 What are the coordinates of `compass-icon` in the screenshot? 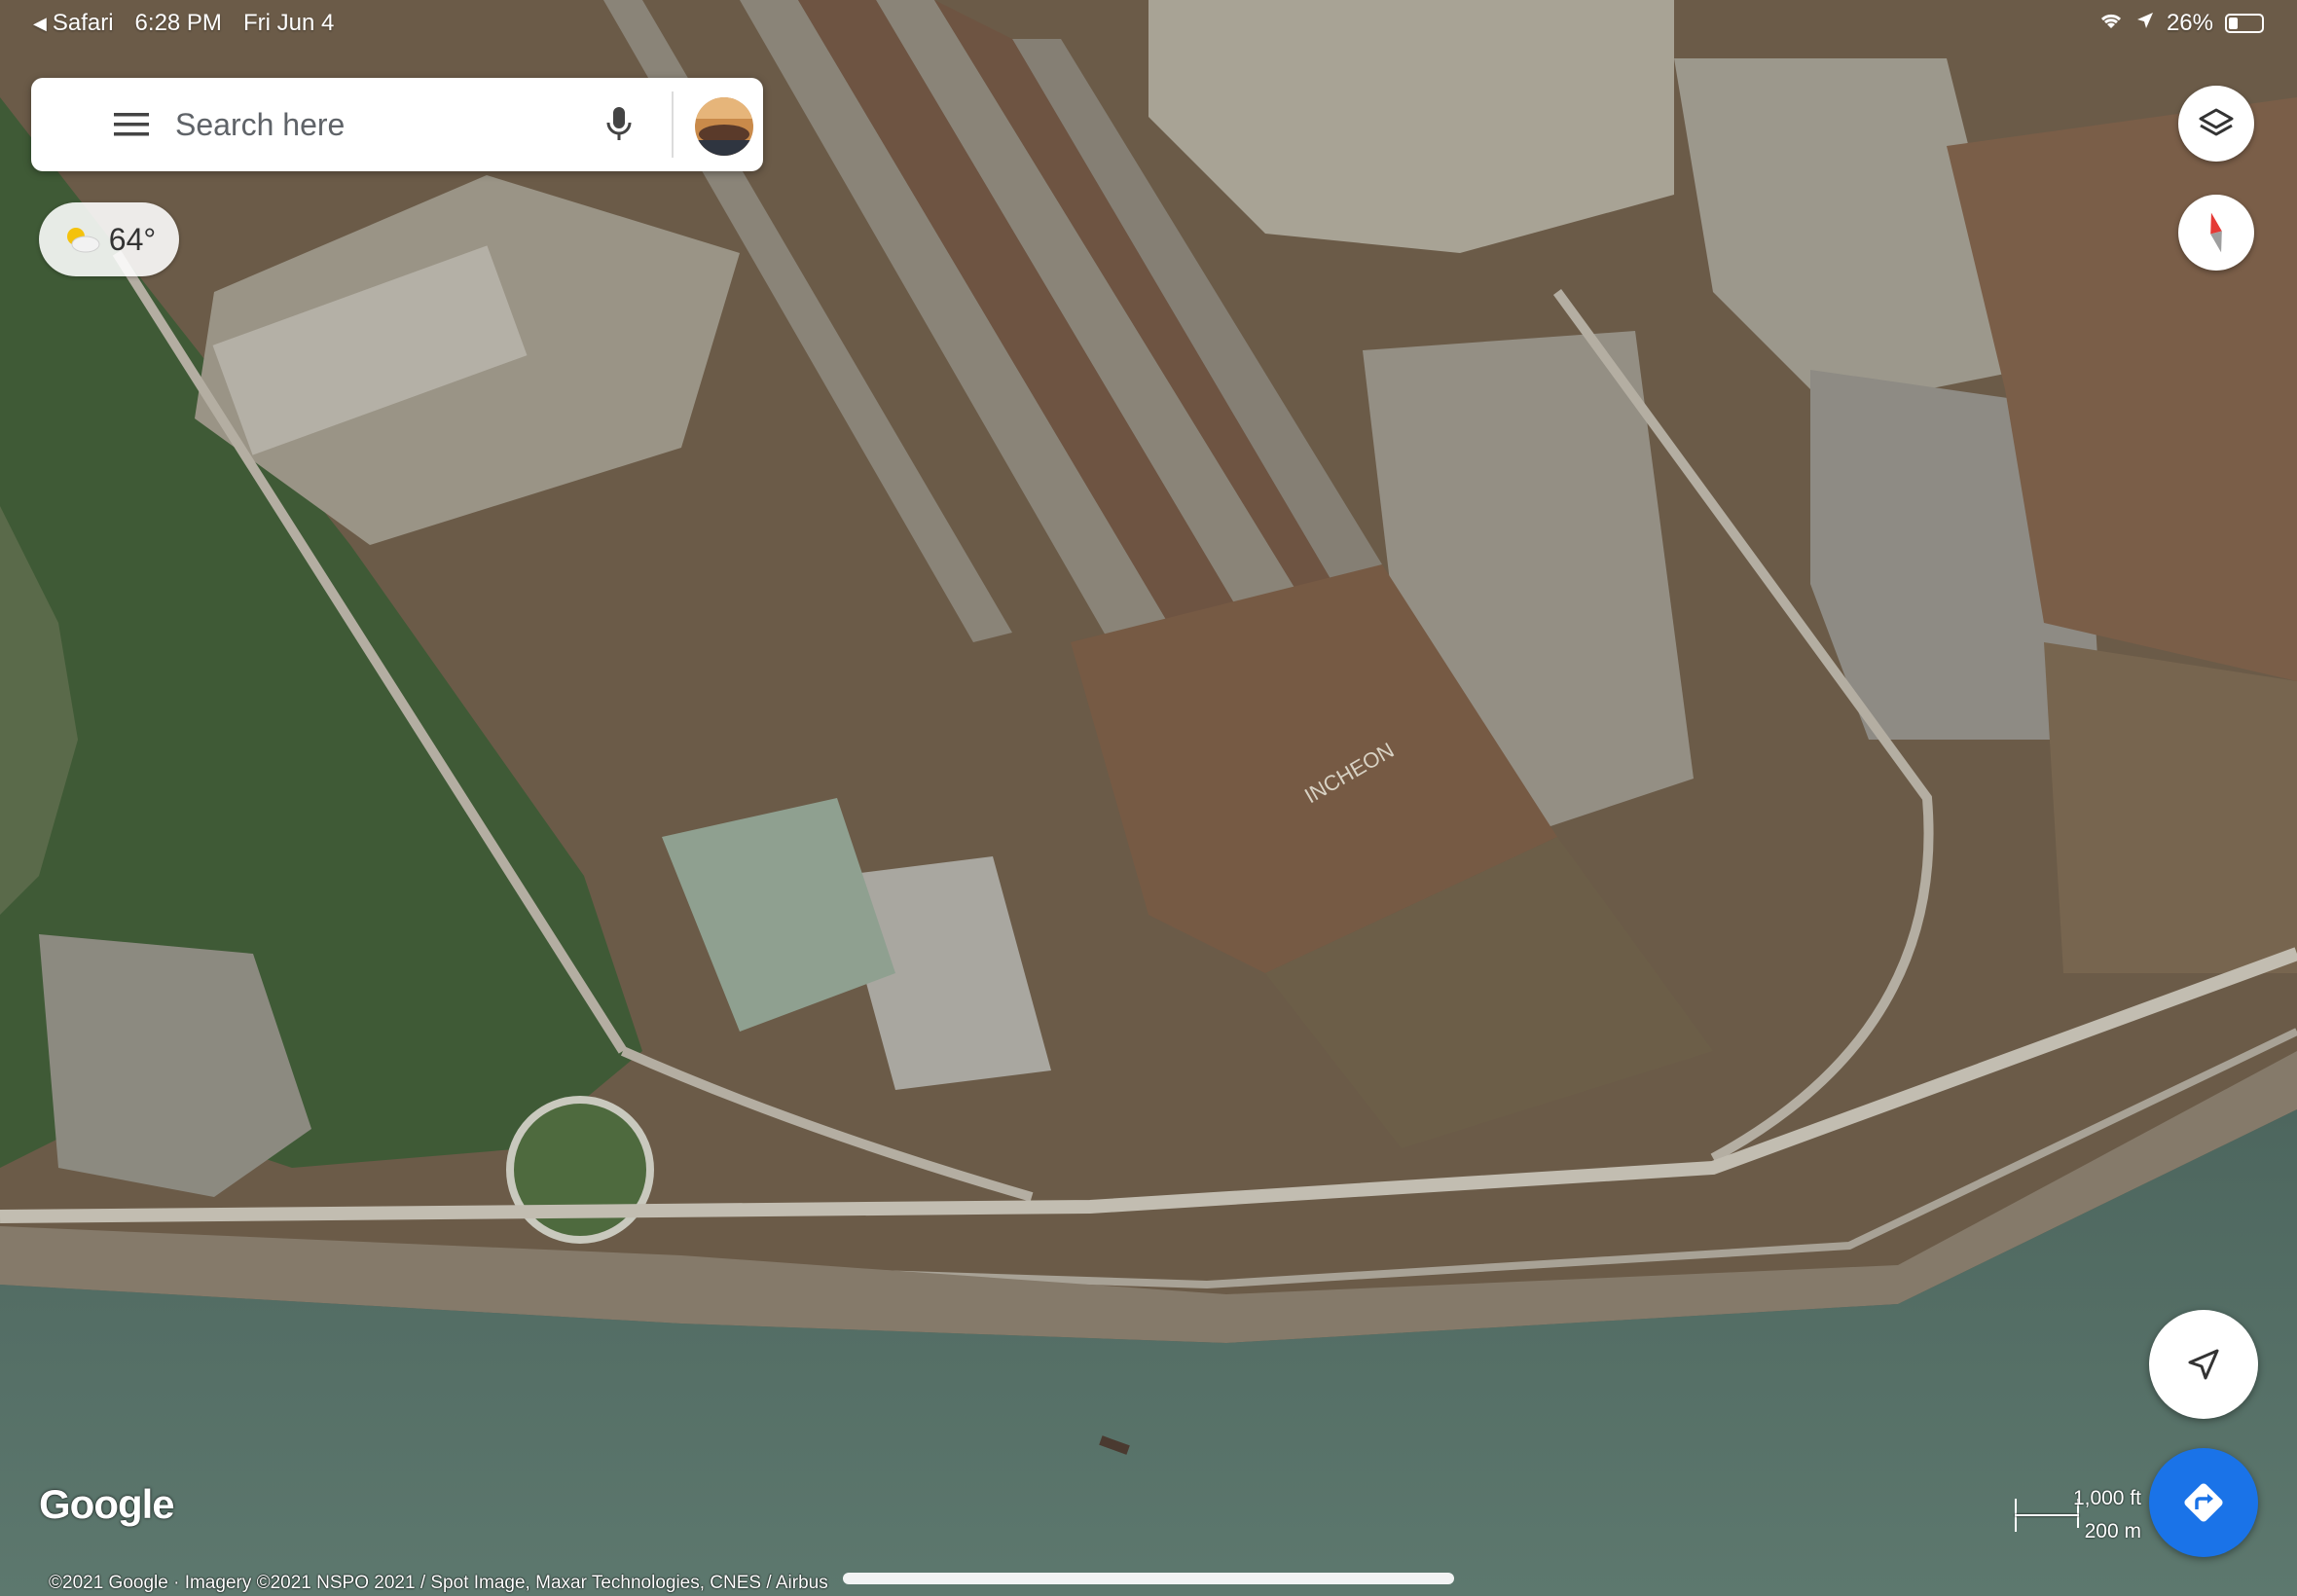 It's located at (2216, 232).